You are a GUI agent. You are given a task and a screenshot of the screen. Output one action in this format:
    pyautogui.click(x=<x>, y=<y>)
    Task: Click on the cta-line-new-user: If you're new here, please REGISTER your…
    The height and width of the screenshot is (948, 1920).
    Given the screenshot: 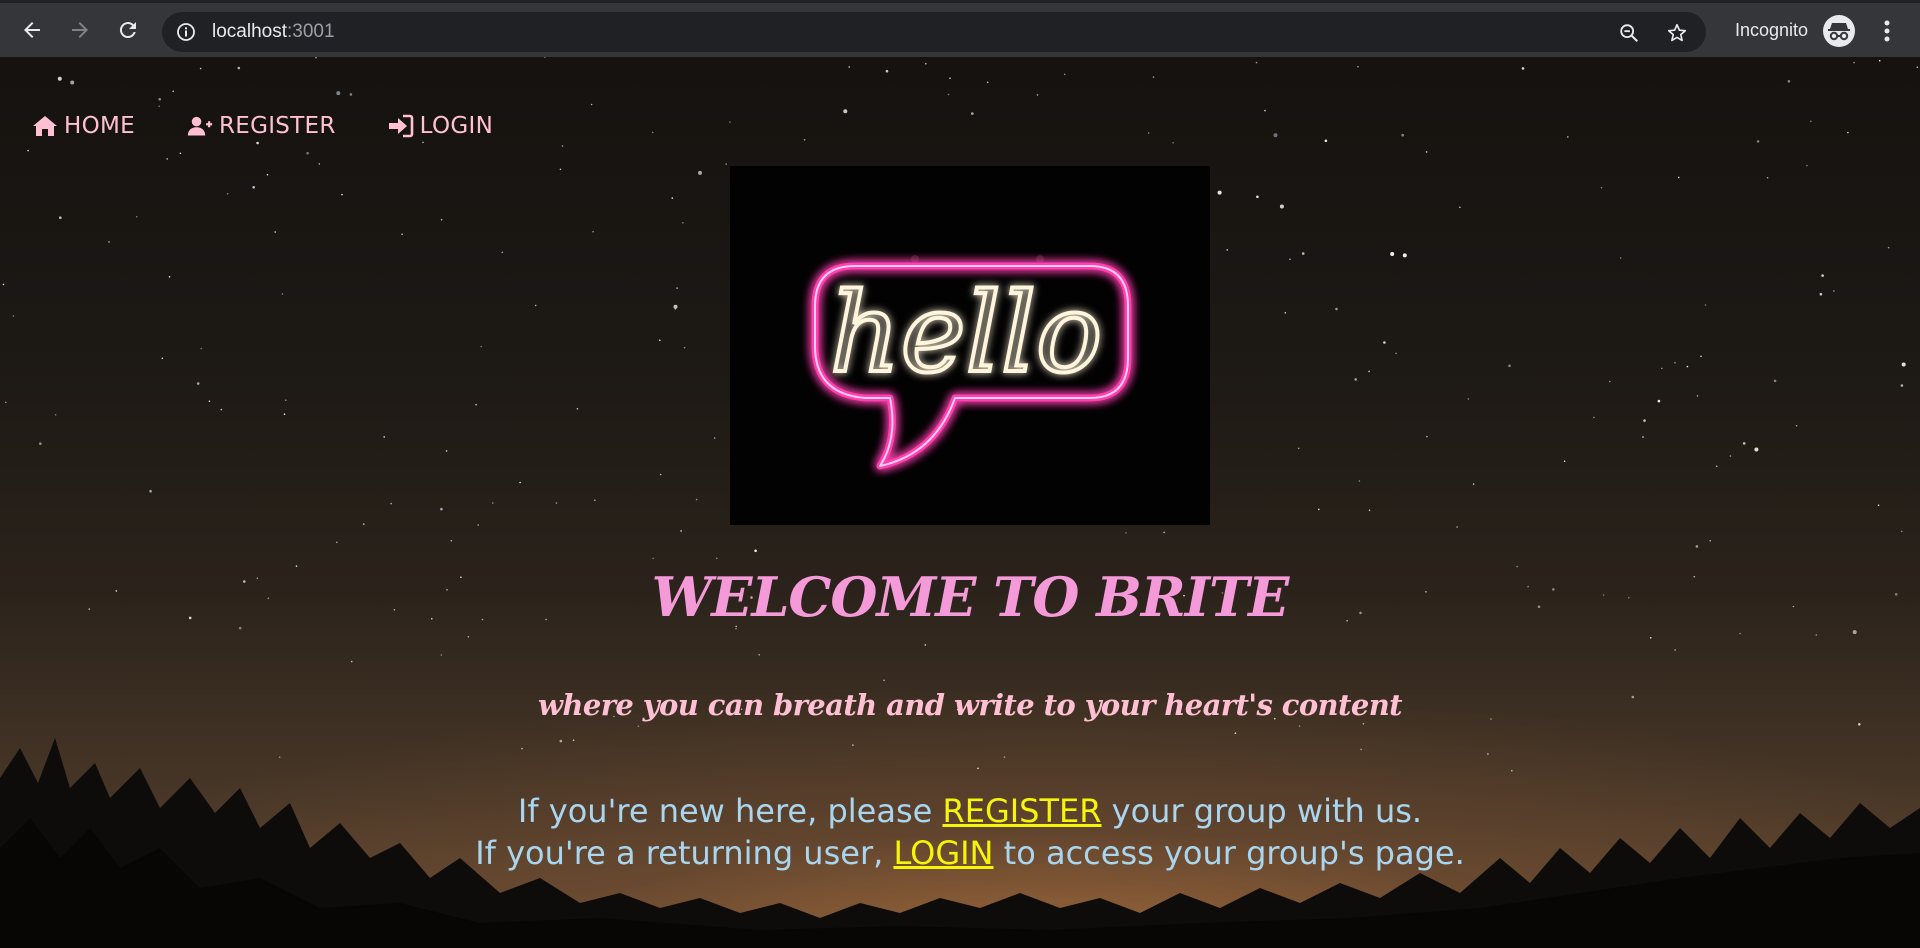 What is the action you would take?
    pyautogui.click(x=970, y=811)
    